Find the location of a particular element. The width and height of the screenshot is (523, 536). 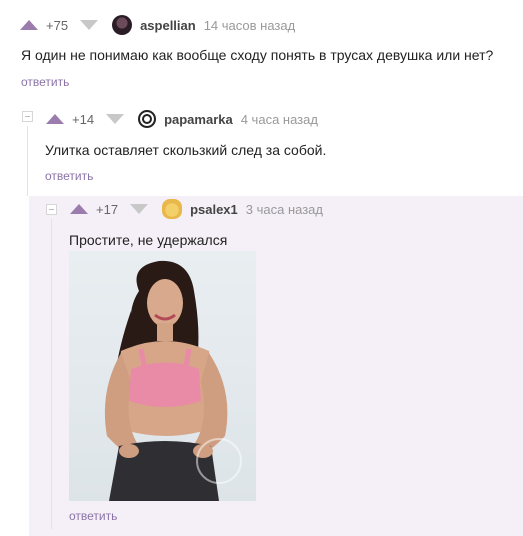

comment-header: +17 psalex1 3 часа назад is located at coordinates (196, 209).